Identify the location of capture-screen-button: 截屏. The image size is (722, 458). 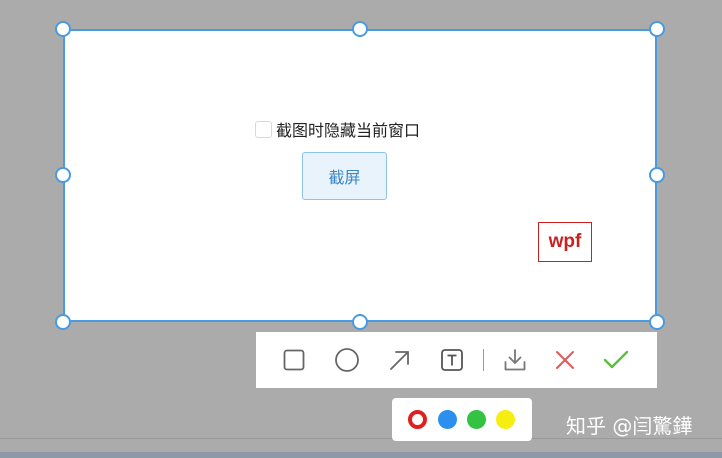
(344, 176).